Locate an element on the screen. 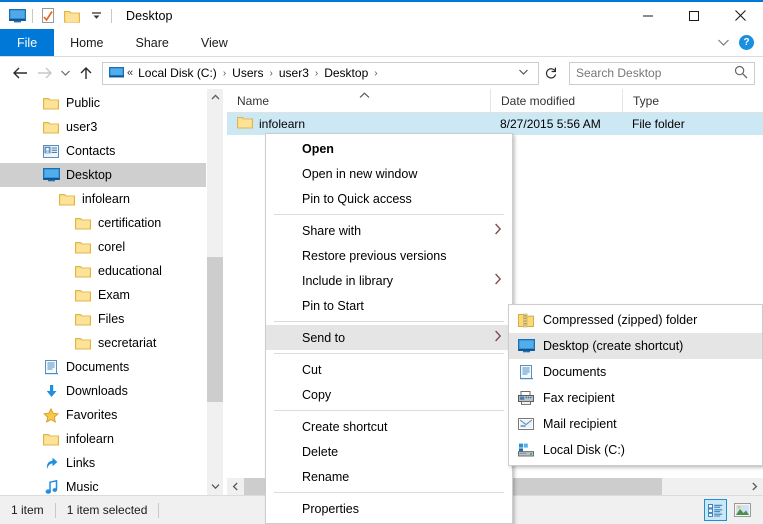 This screenshot has height=524, width=763. context-menu-item-create-shortcut: Create shortcut is located at coordinates (389, 426).